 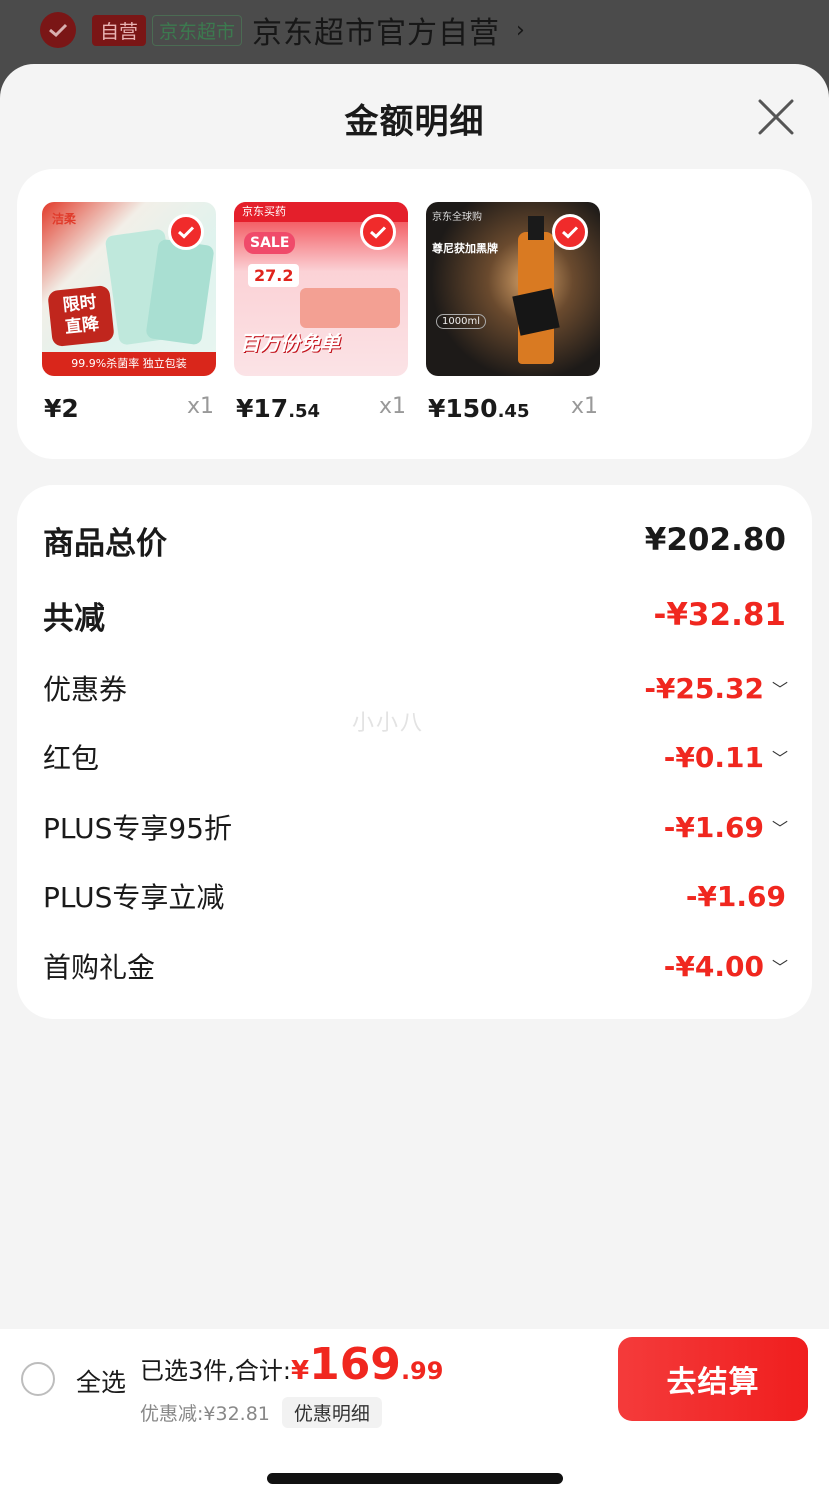 What do you see at coordinates (71, 758) in the screenshot?
I see `discount-label: 红包` at bounding box center [71, 758].